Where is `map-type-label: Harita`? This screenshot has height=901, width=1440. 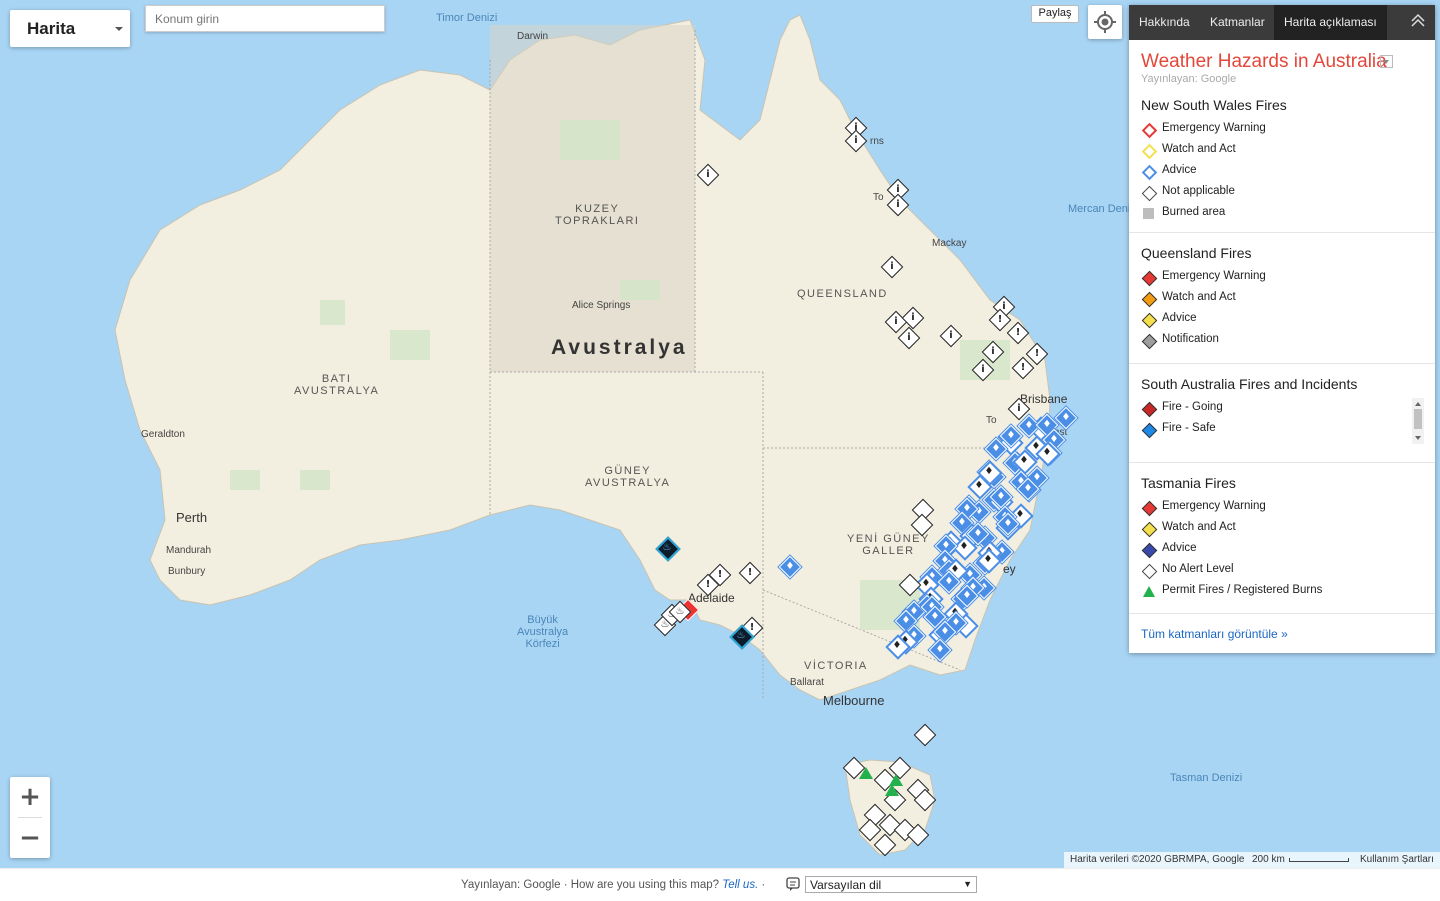
map-type-label: Harita is located at coordinates (51, 28).